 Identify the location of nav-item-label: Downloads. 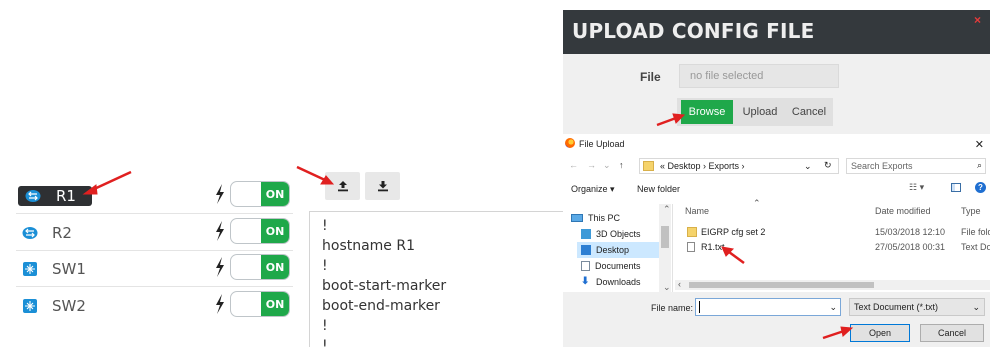
(618, 282).